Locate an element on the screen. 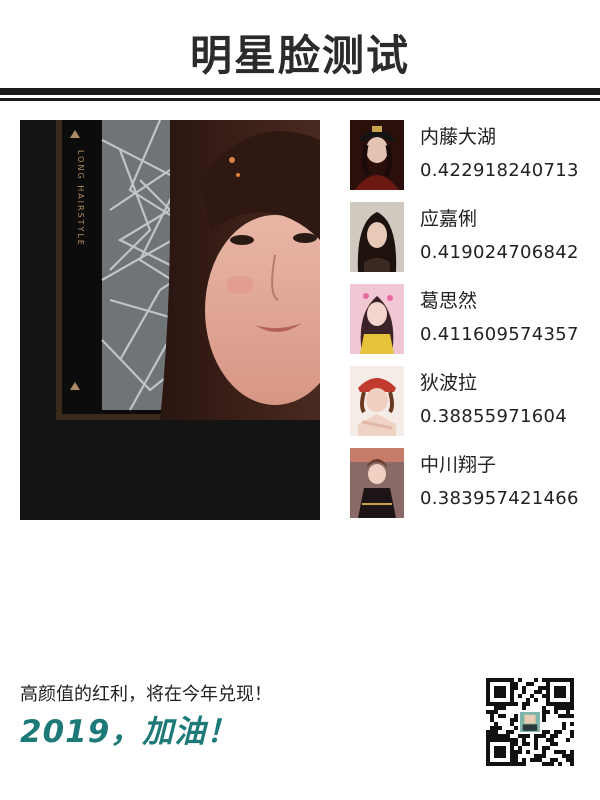 This screenshot has height=800, width=600. match-item-4: 狄波拉 0.38855971604 is located at coordinates (470, 401).